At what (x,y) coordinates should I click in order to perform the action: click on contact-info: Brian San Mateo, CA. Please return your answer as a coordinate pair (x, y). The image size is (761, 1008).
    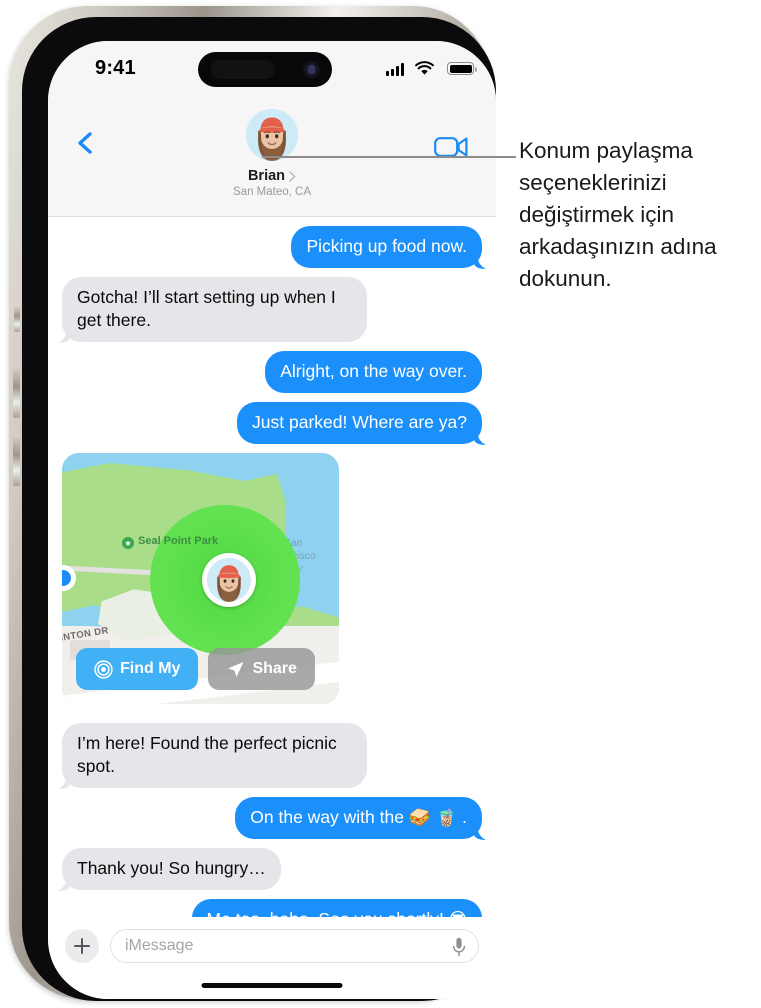
    Looking at the image, I should click on (272, 153).